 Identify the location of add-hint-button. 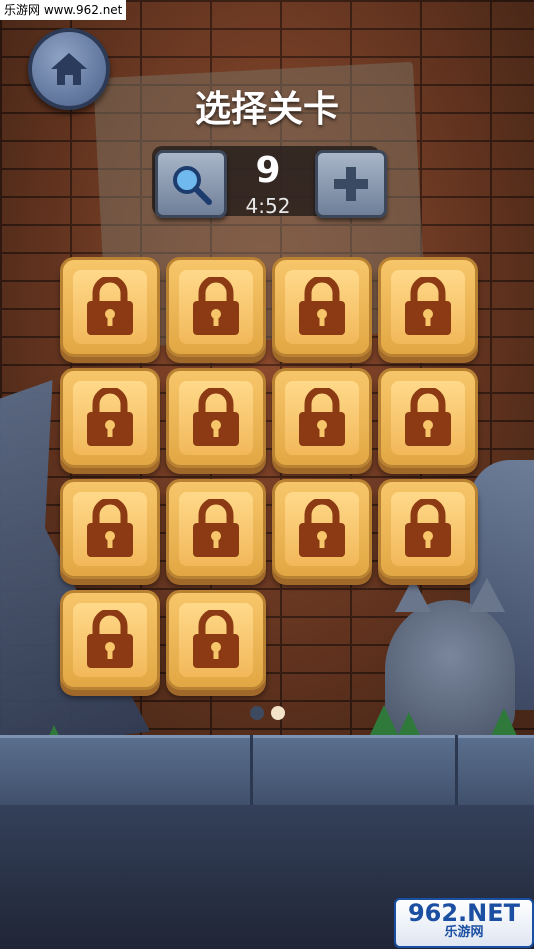
(351, 184).